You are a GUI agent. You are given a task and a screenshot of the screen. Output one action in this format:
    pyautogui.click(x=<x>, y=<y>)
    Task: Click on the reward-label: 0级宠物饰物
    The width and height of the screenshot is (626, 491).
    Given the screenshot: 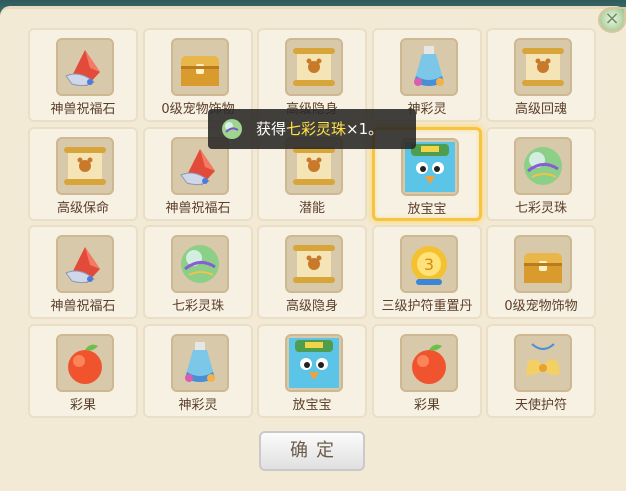 What is the action you would take?
    pyautogui.click(x=541, y=306)
    